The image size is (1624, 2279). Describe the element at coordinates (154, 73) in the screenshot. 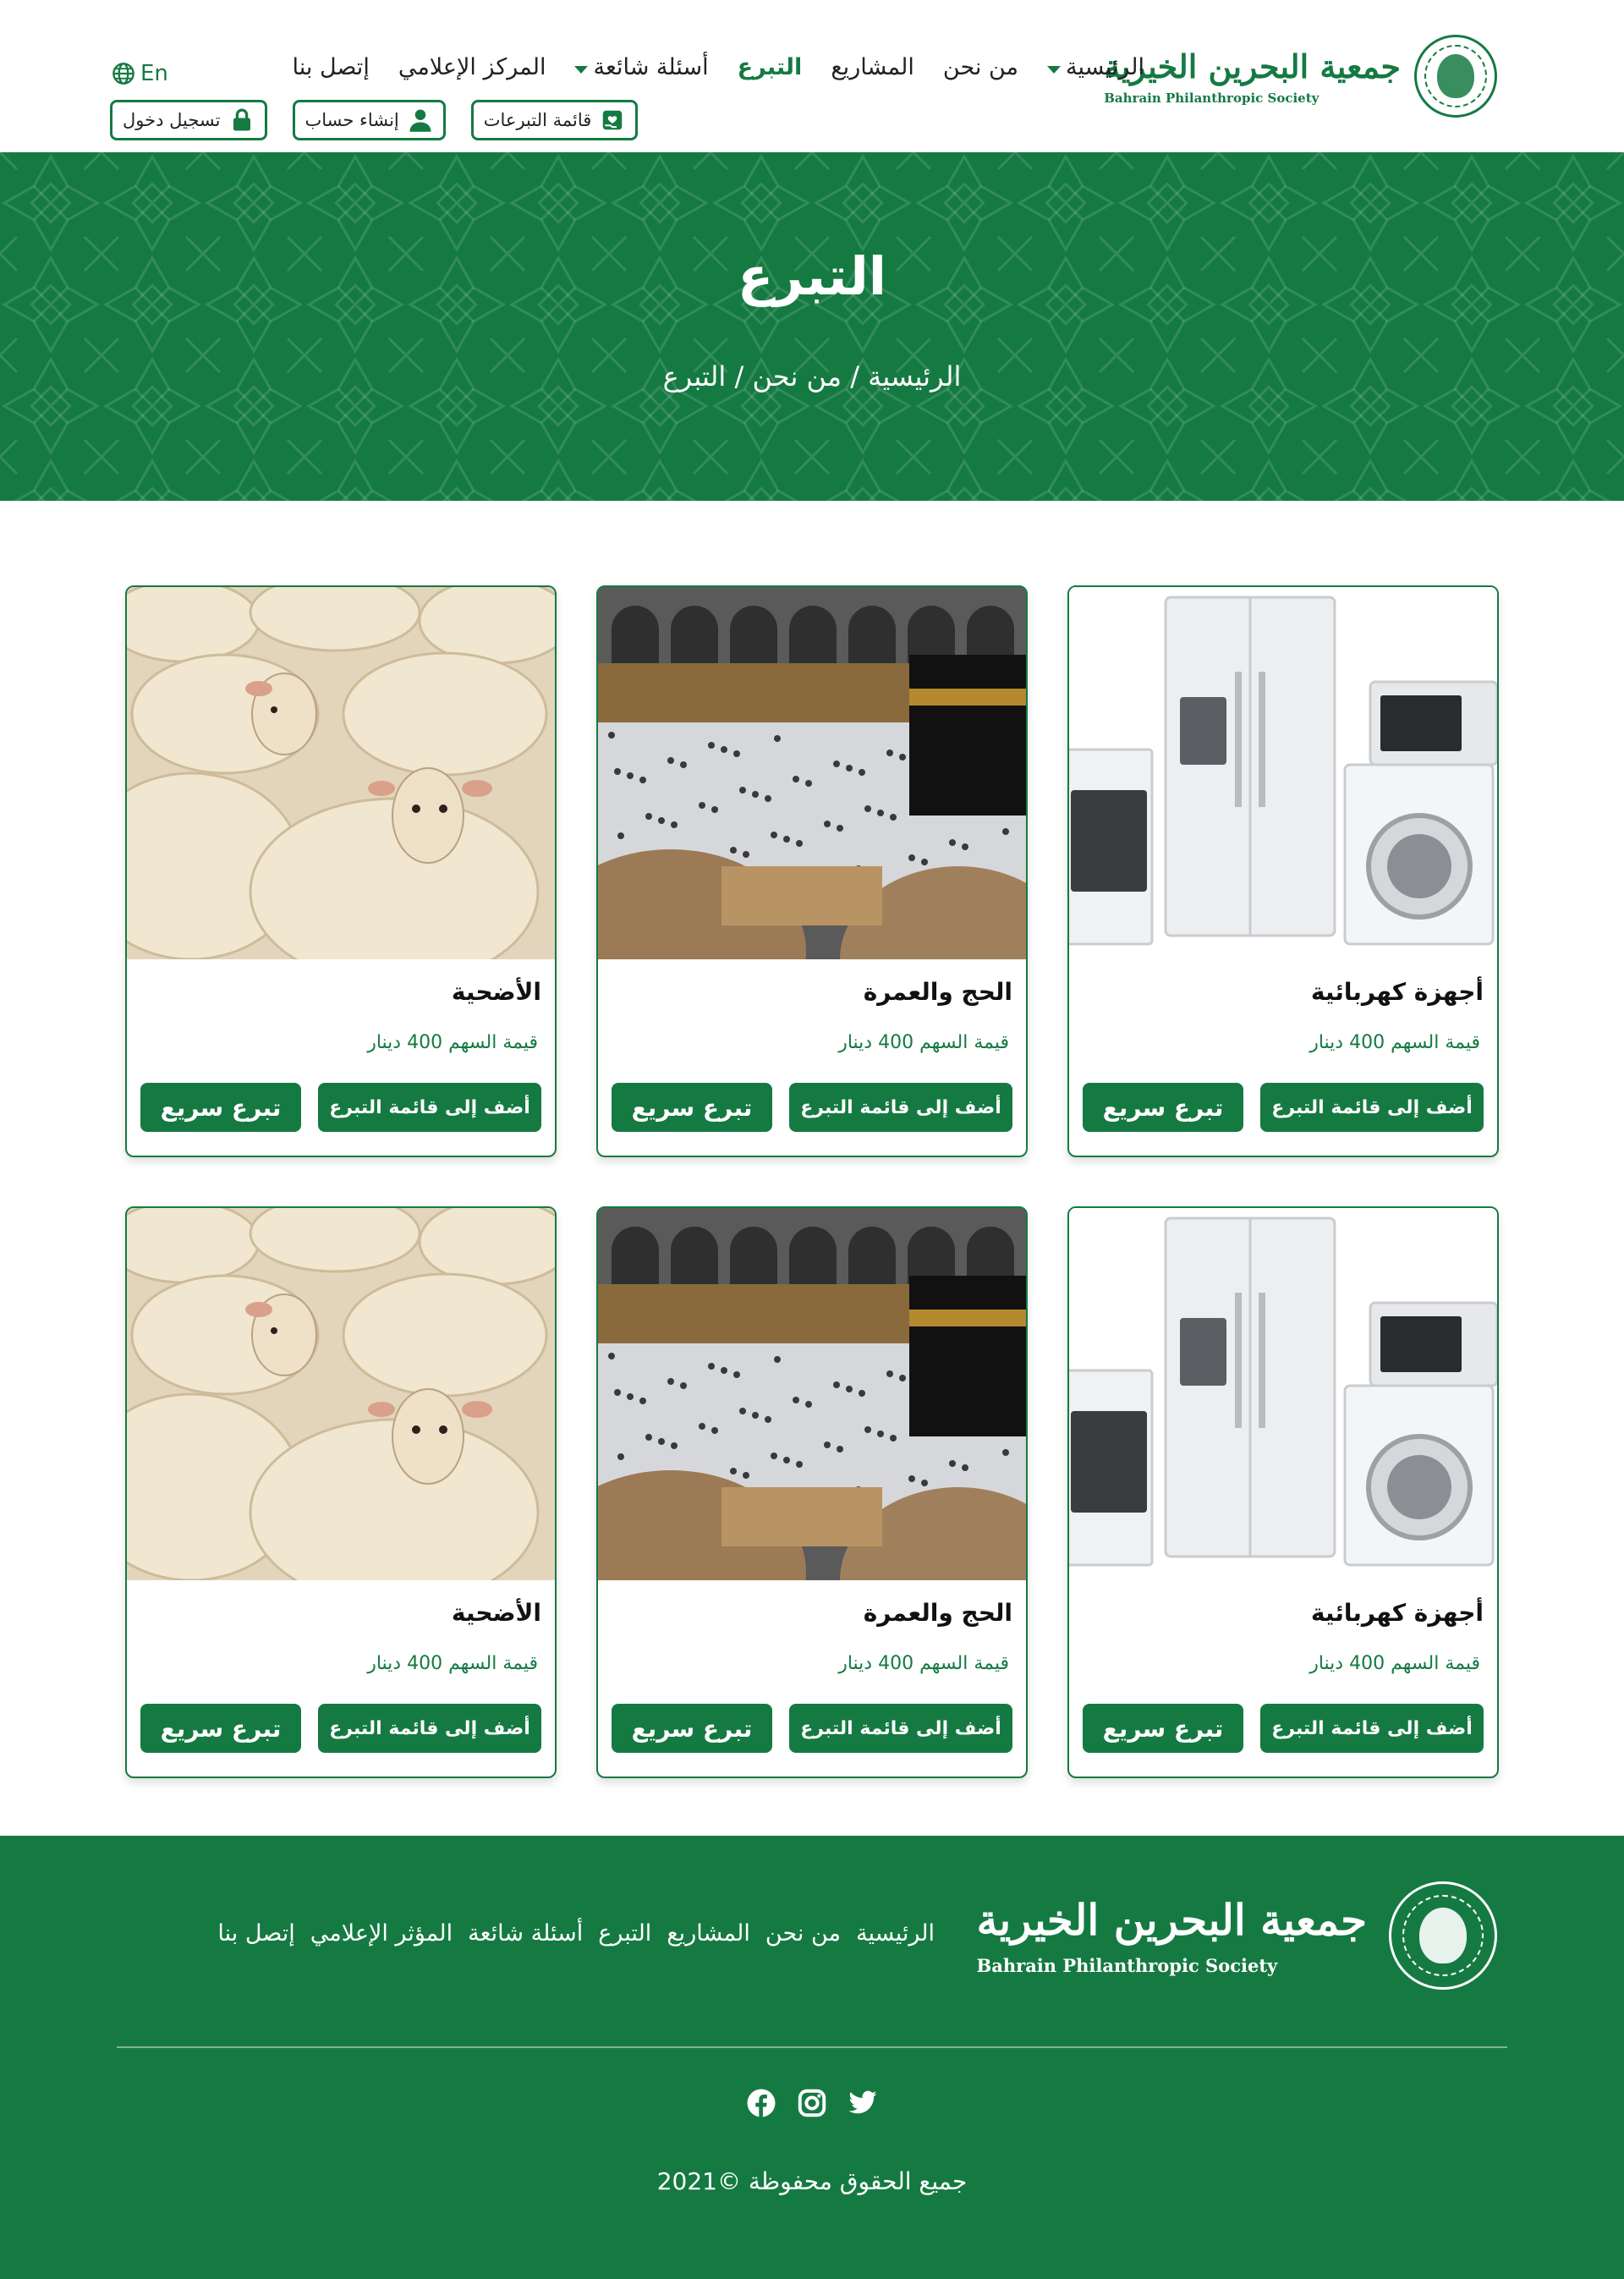

I see `language-label: En` at that location.